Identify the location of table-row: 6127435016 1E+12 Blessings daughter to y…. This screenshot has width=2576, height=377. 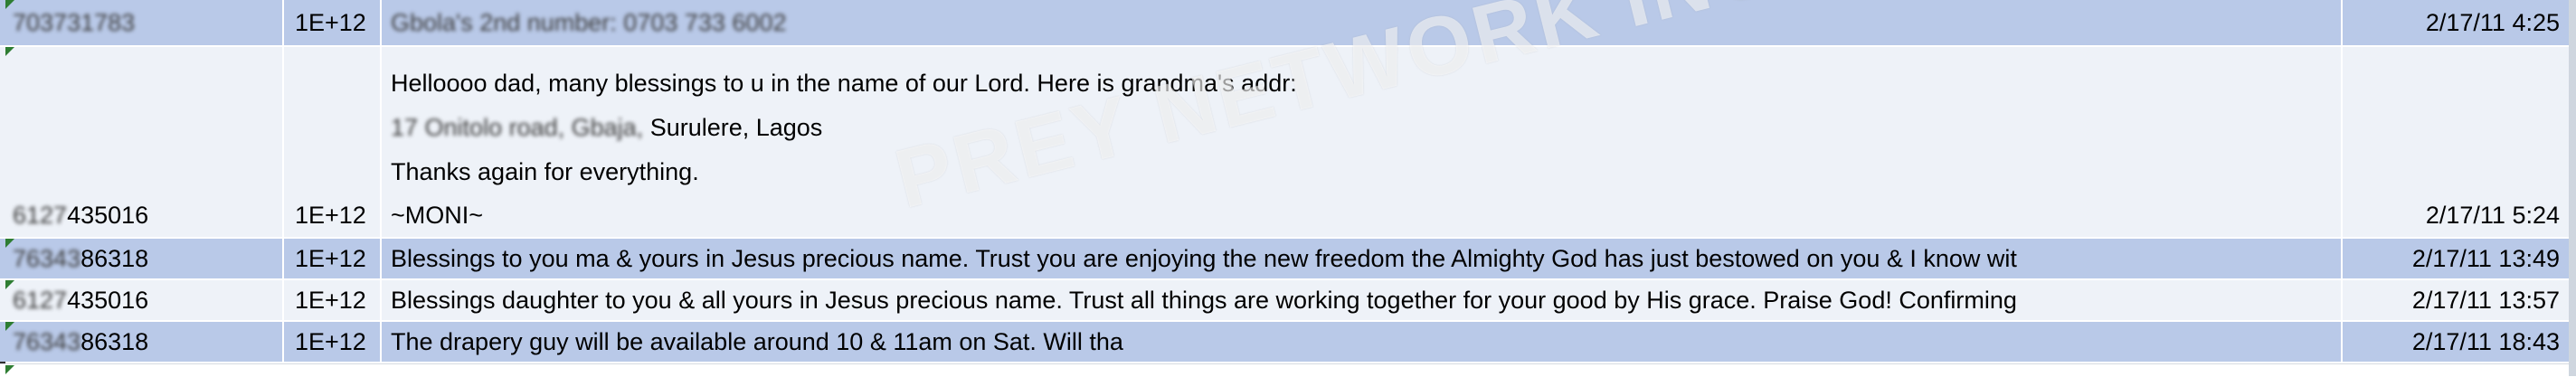
(1288, 300).